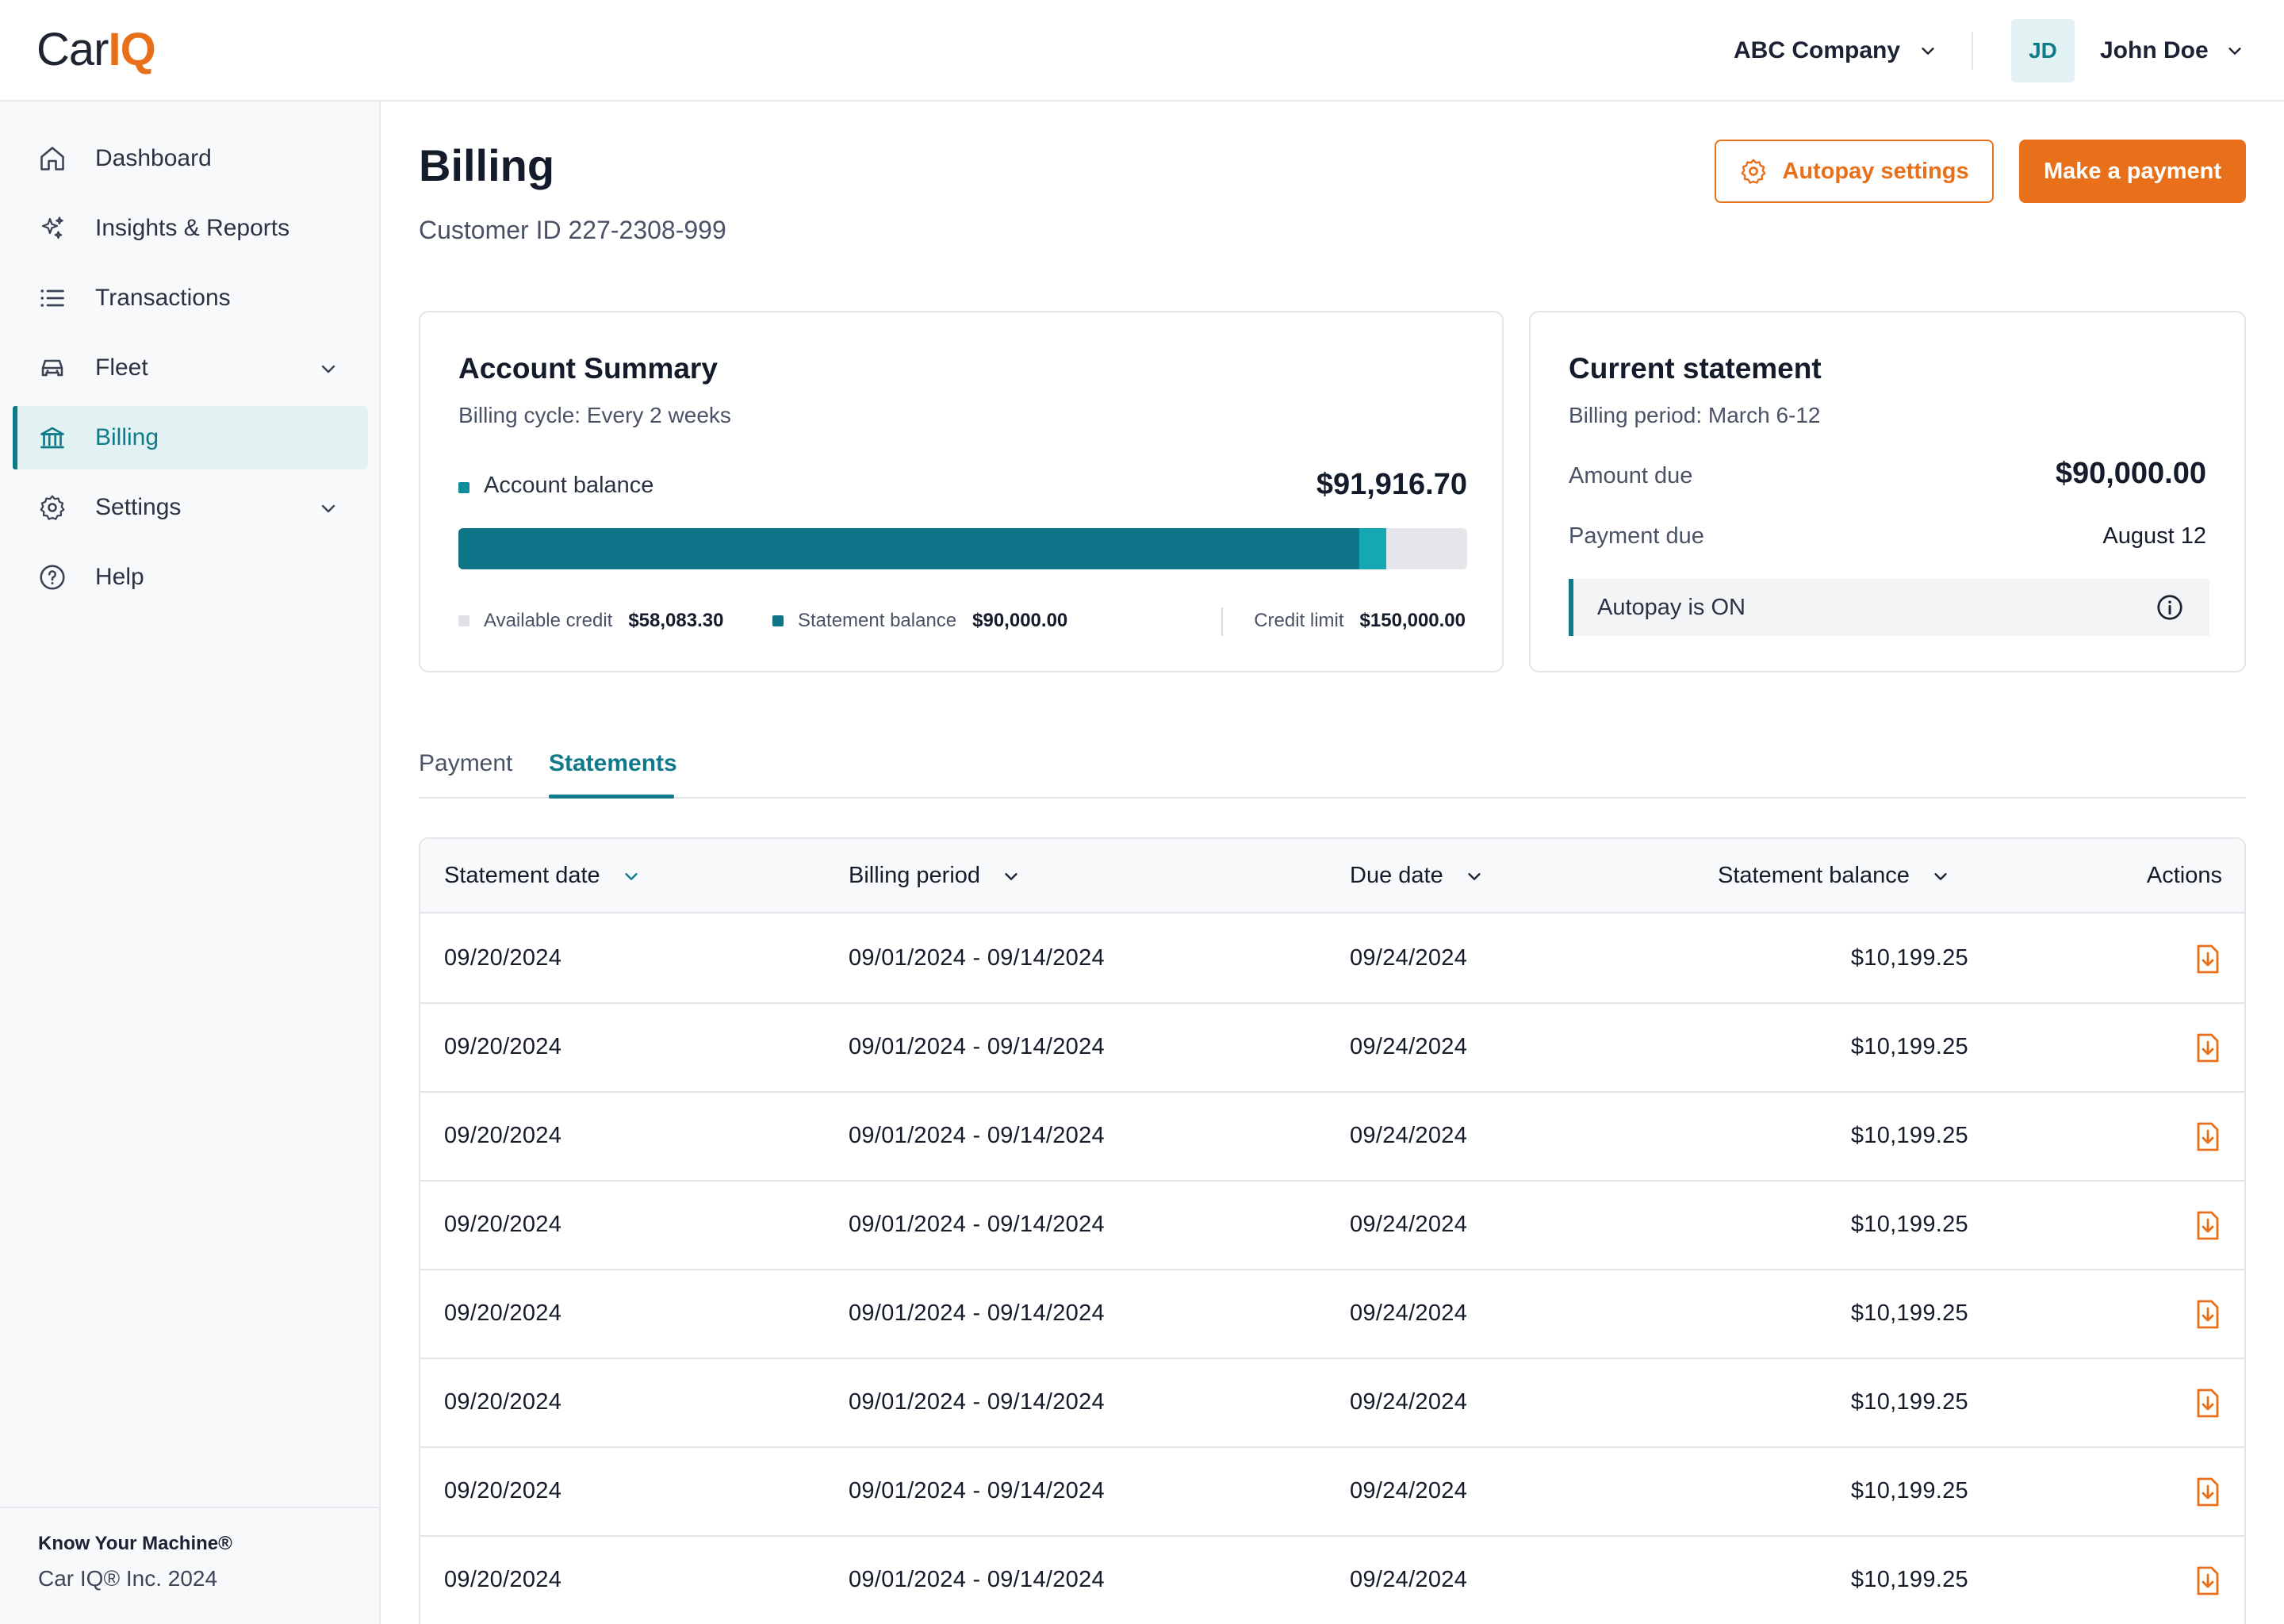 This screenshot has width=2284, height=1624. What do you see at coordinates (72, 49) in the screenshot?
I see `logo-car-text: Car` at bounding box center [72, 49].